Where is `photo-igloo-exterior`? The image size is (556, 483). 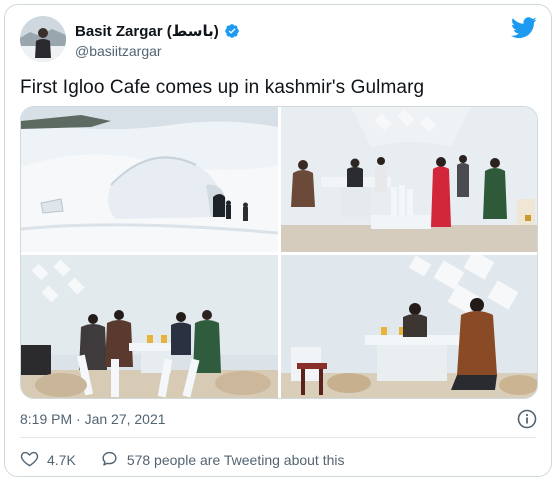
photo-igloo-exterior is located at coordinates (149, 179).